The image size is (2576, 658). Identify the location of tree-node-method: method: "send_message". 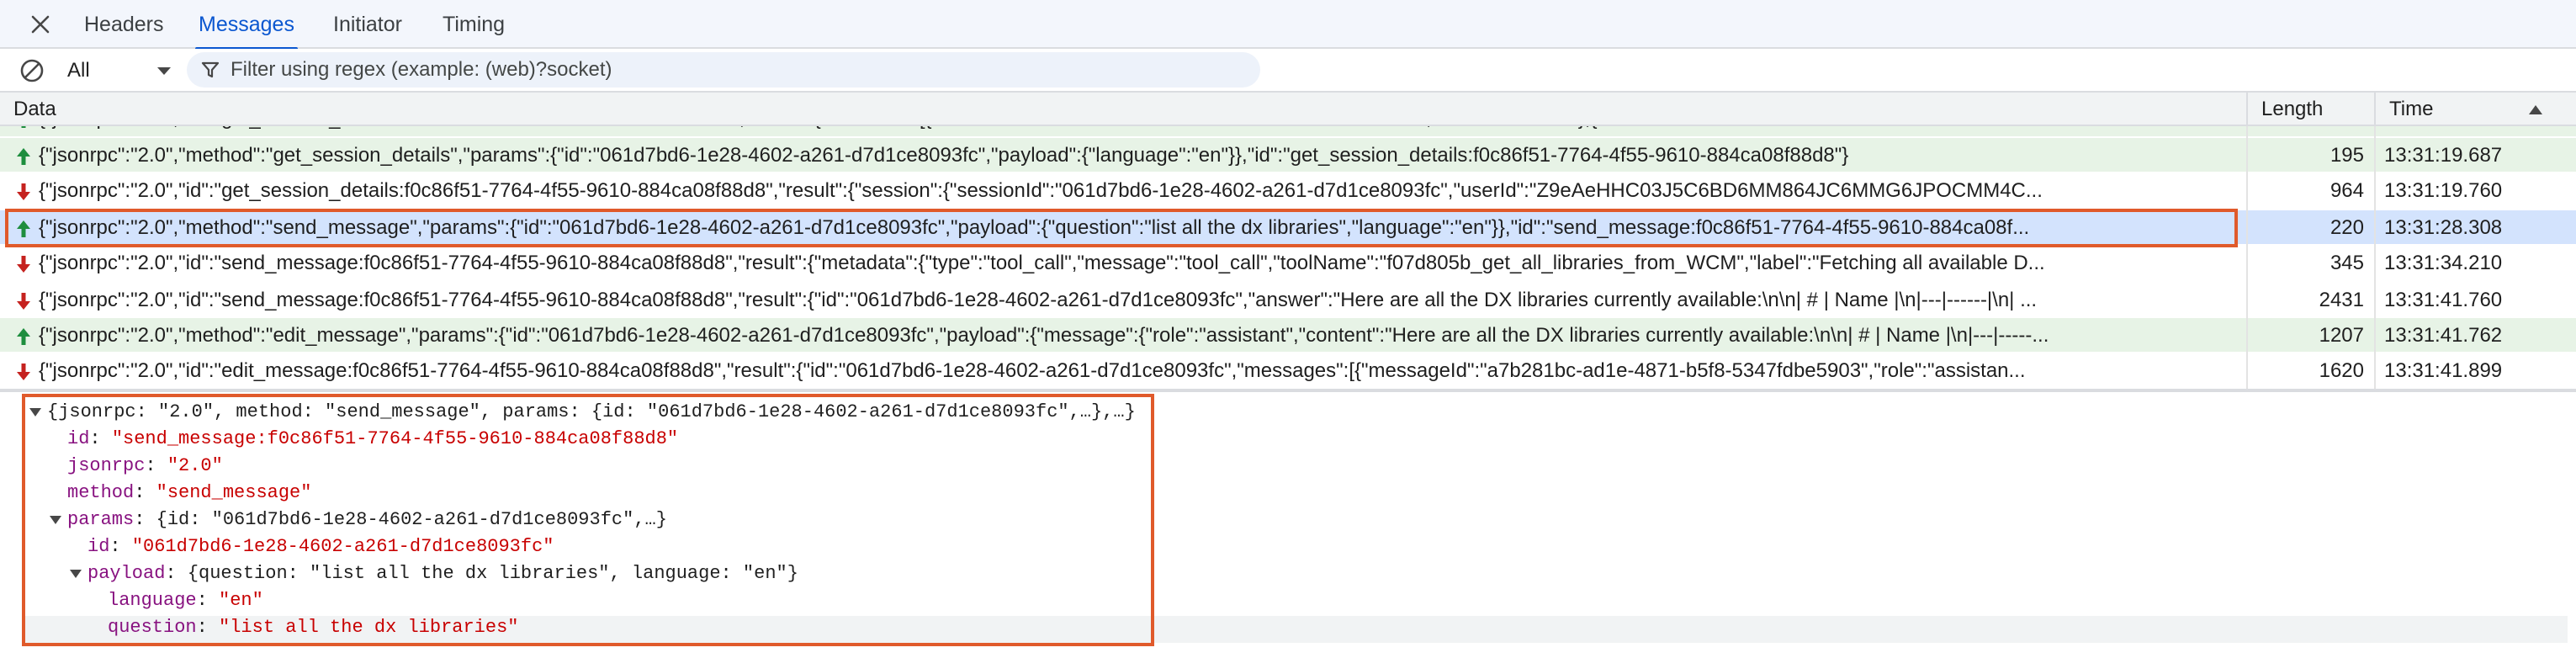
(189, 493).